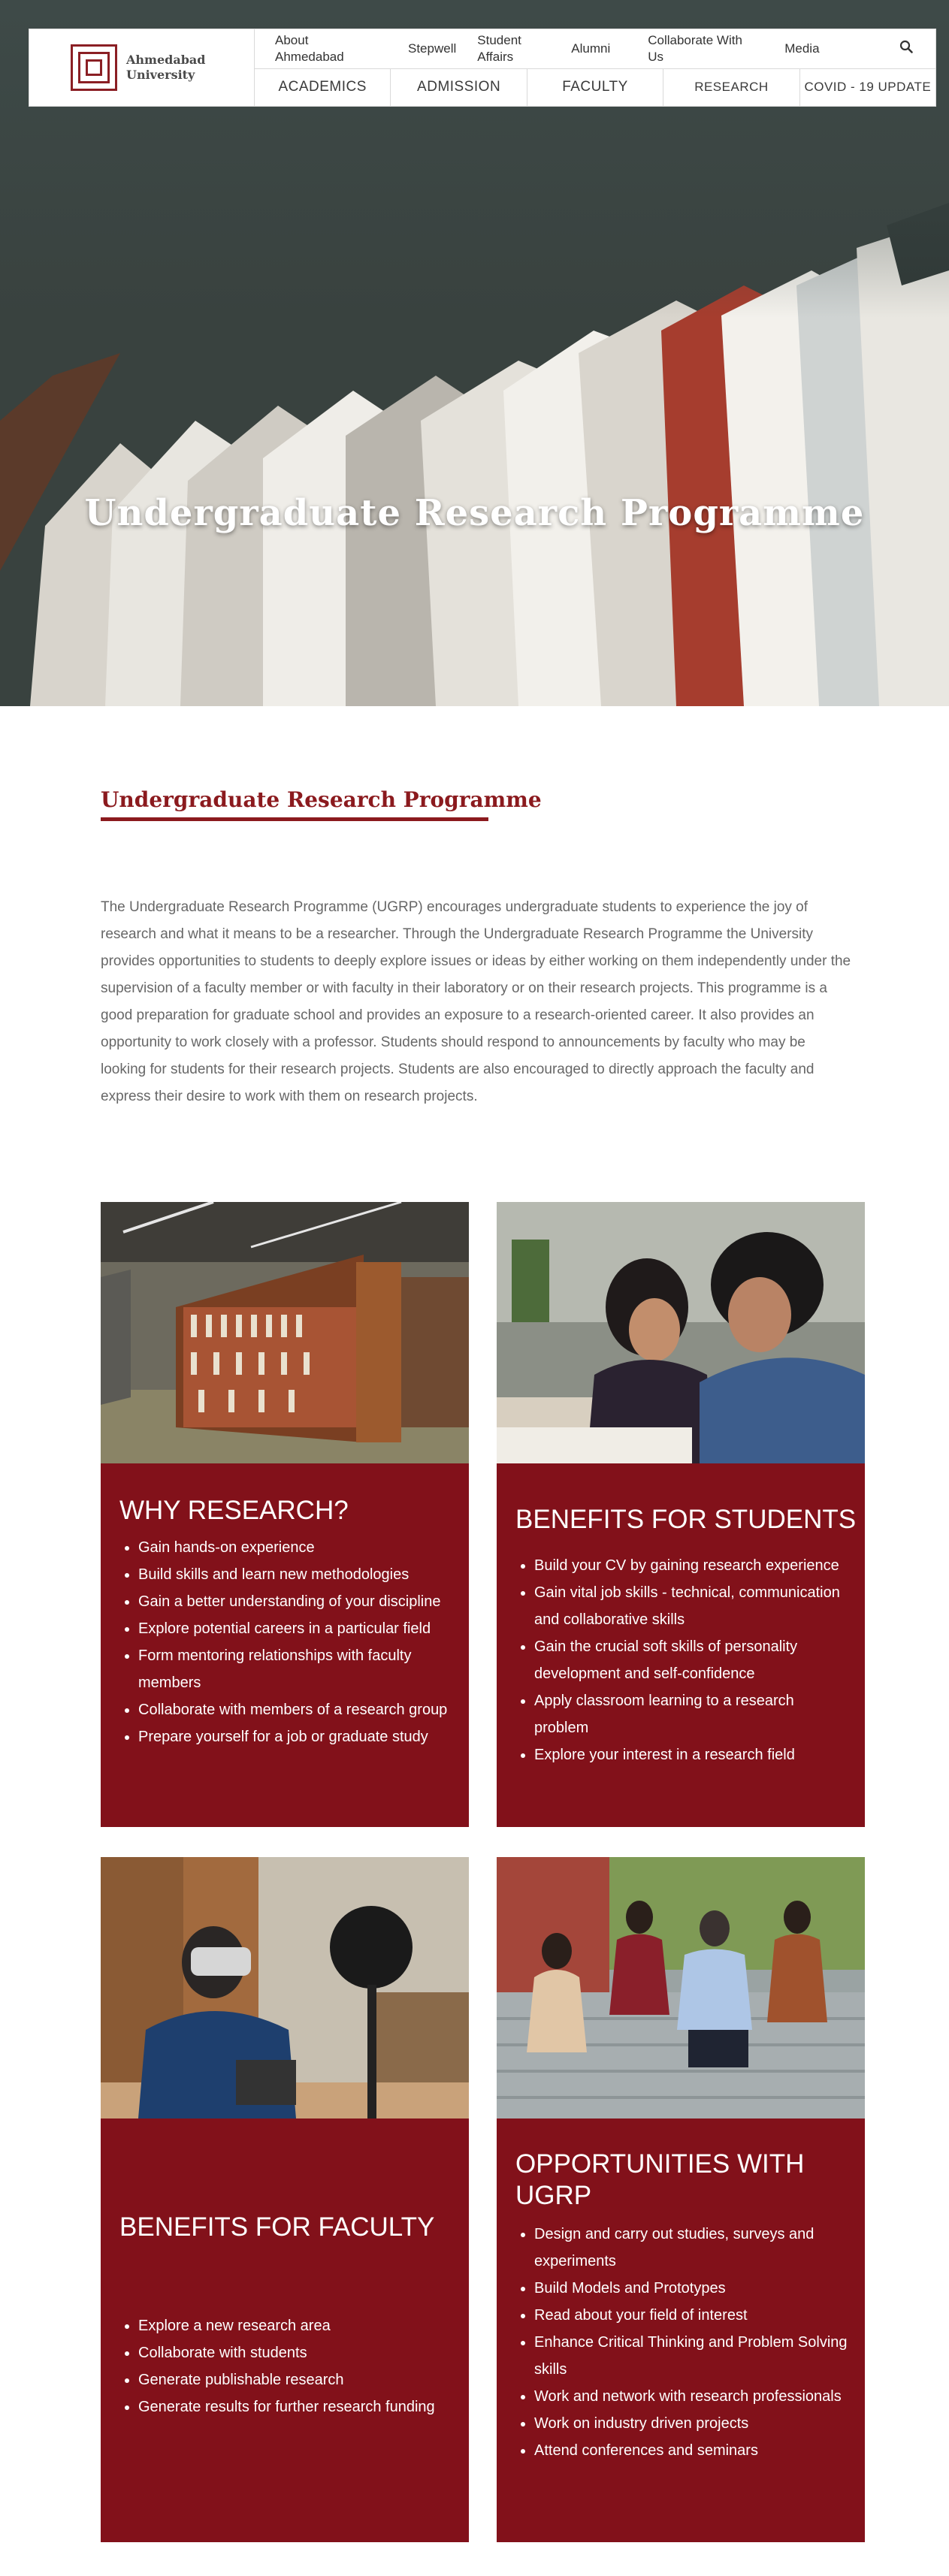 Image resolution: width=949 pixels, height=2576 pixels. I want to click on library-photo, so click(285, 1332).